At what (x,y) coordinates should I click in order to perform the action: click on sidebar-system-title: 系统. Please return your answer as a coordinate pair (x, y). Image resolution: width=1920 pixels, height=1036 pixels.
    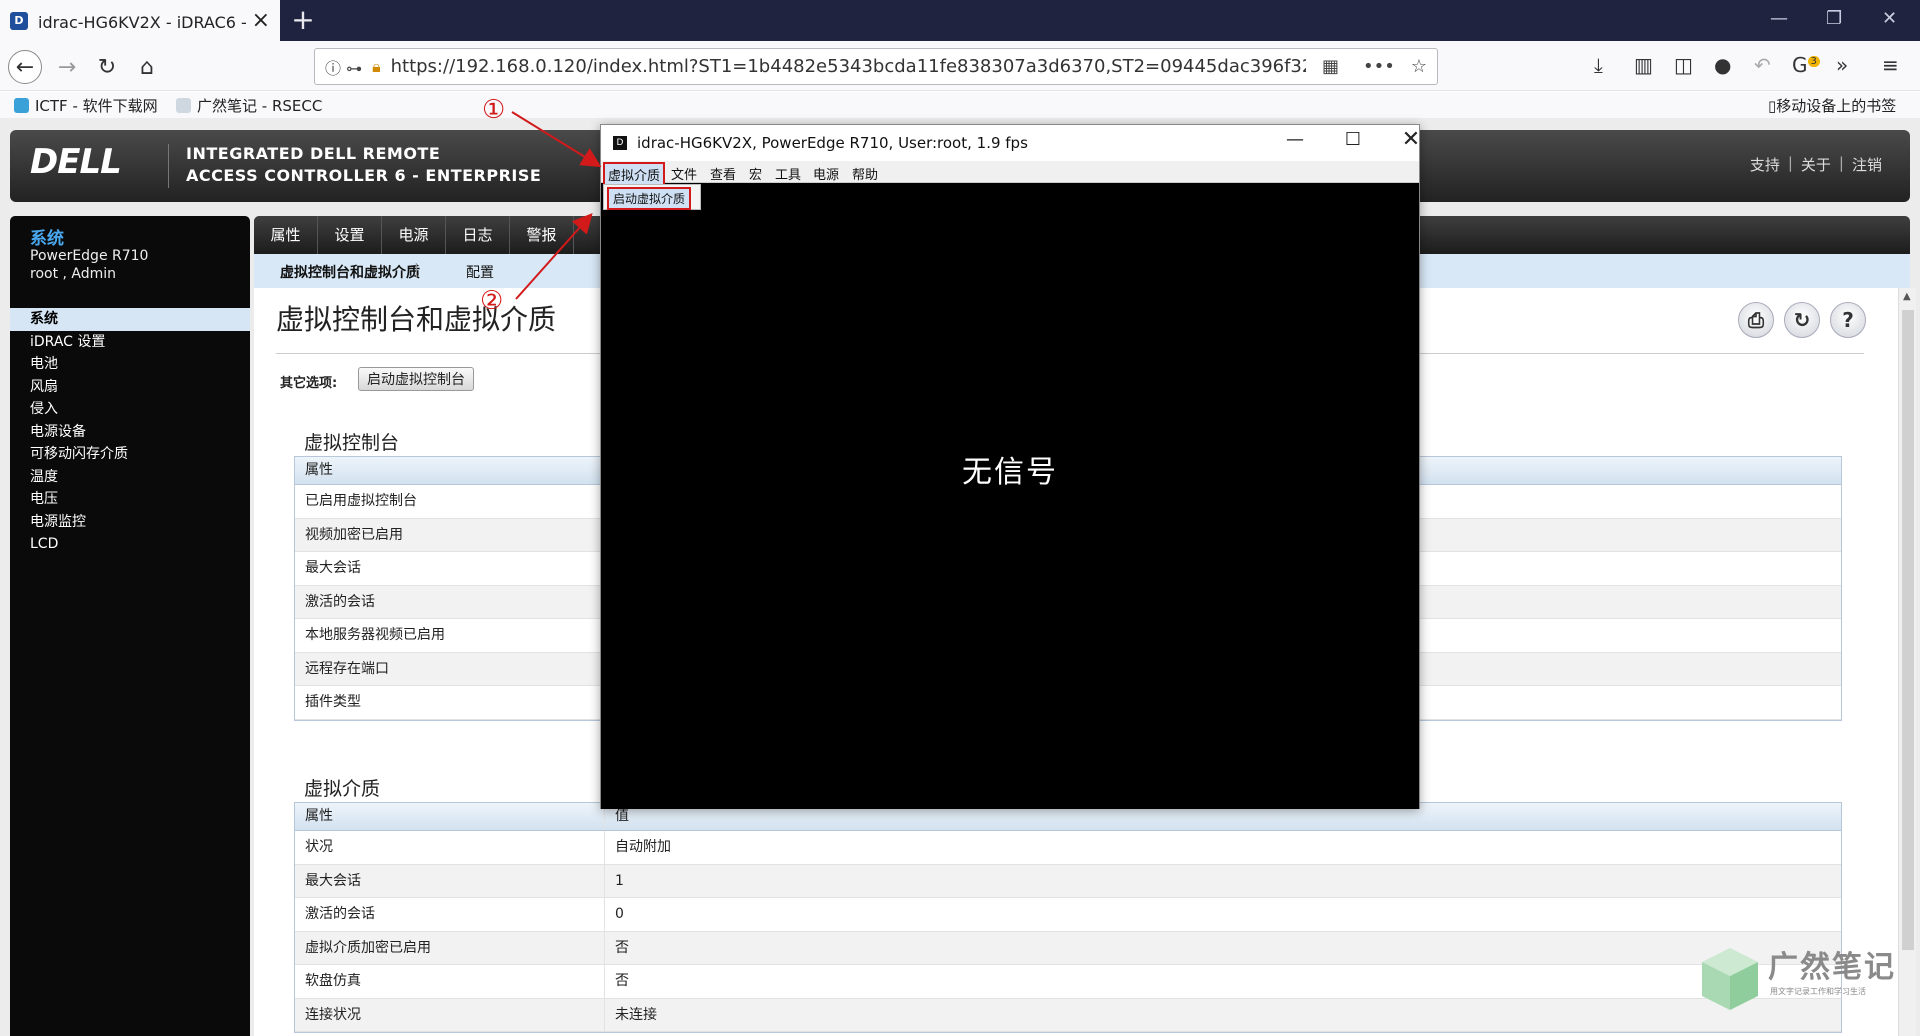
    Looking at the image, I should click on (47, 236).